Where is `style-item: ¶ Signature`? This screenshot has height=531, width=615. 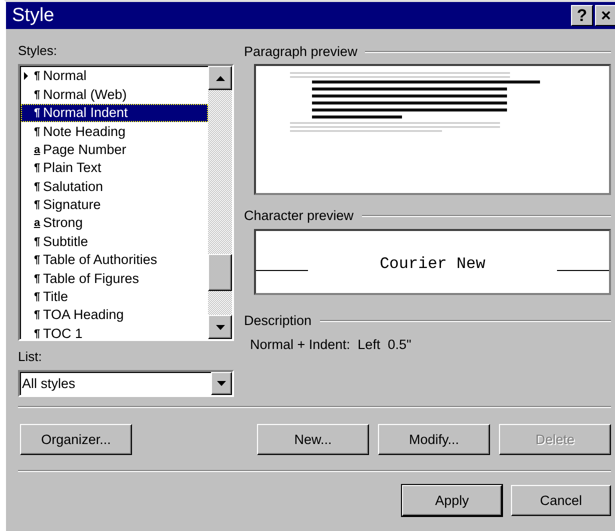
style-item: ¶ Signature is located at coordinates (114, 205).